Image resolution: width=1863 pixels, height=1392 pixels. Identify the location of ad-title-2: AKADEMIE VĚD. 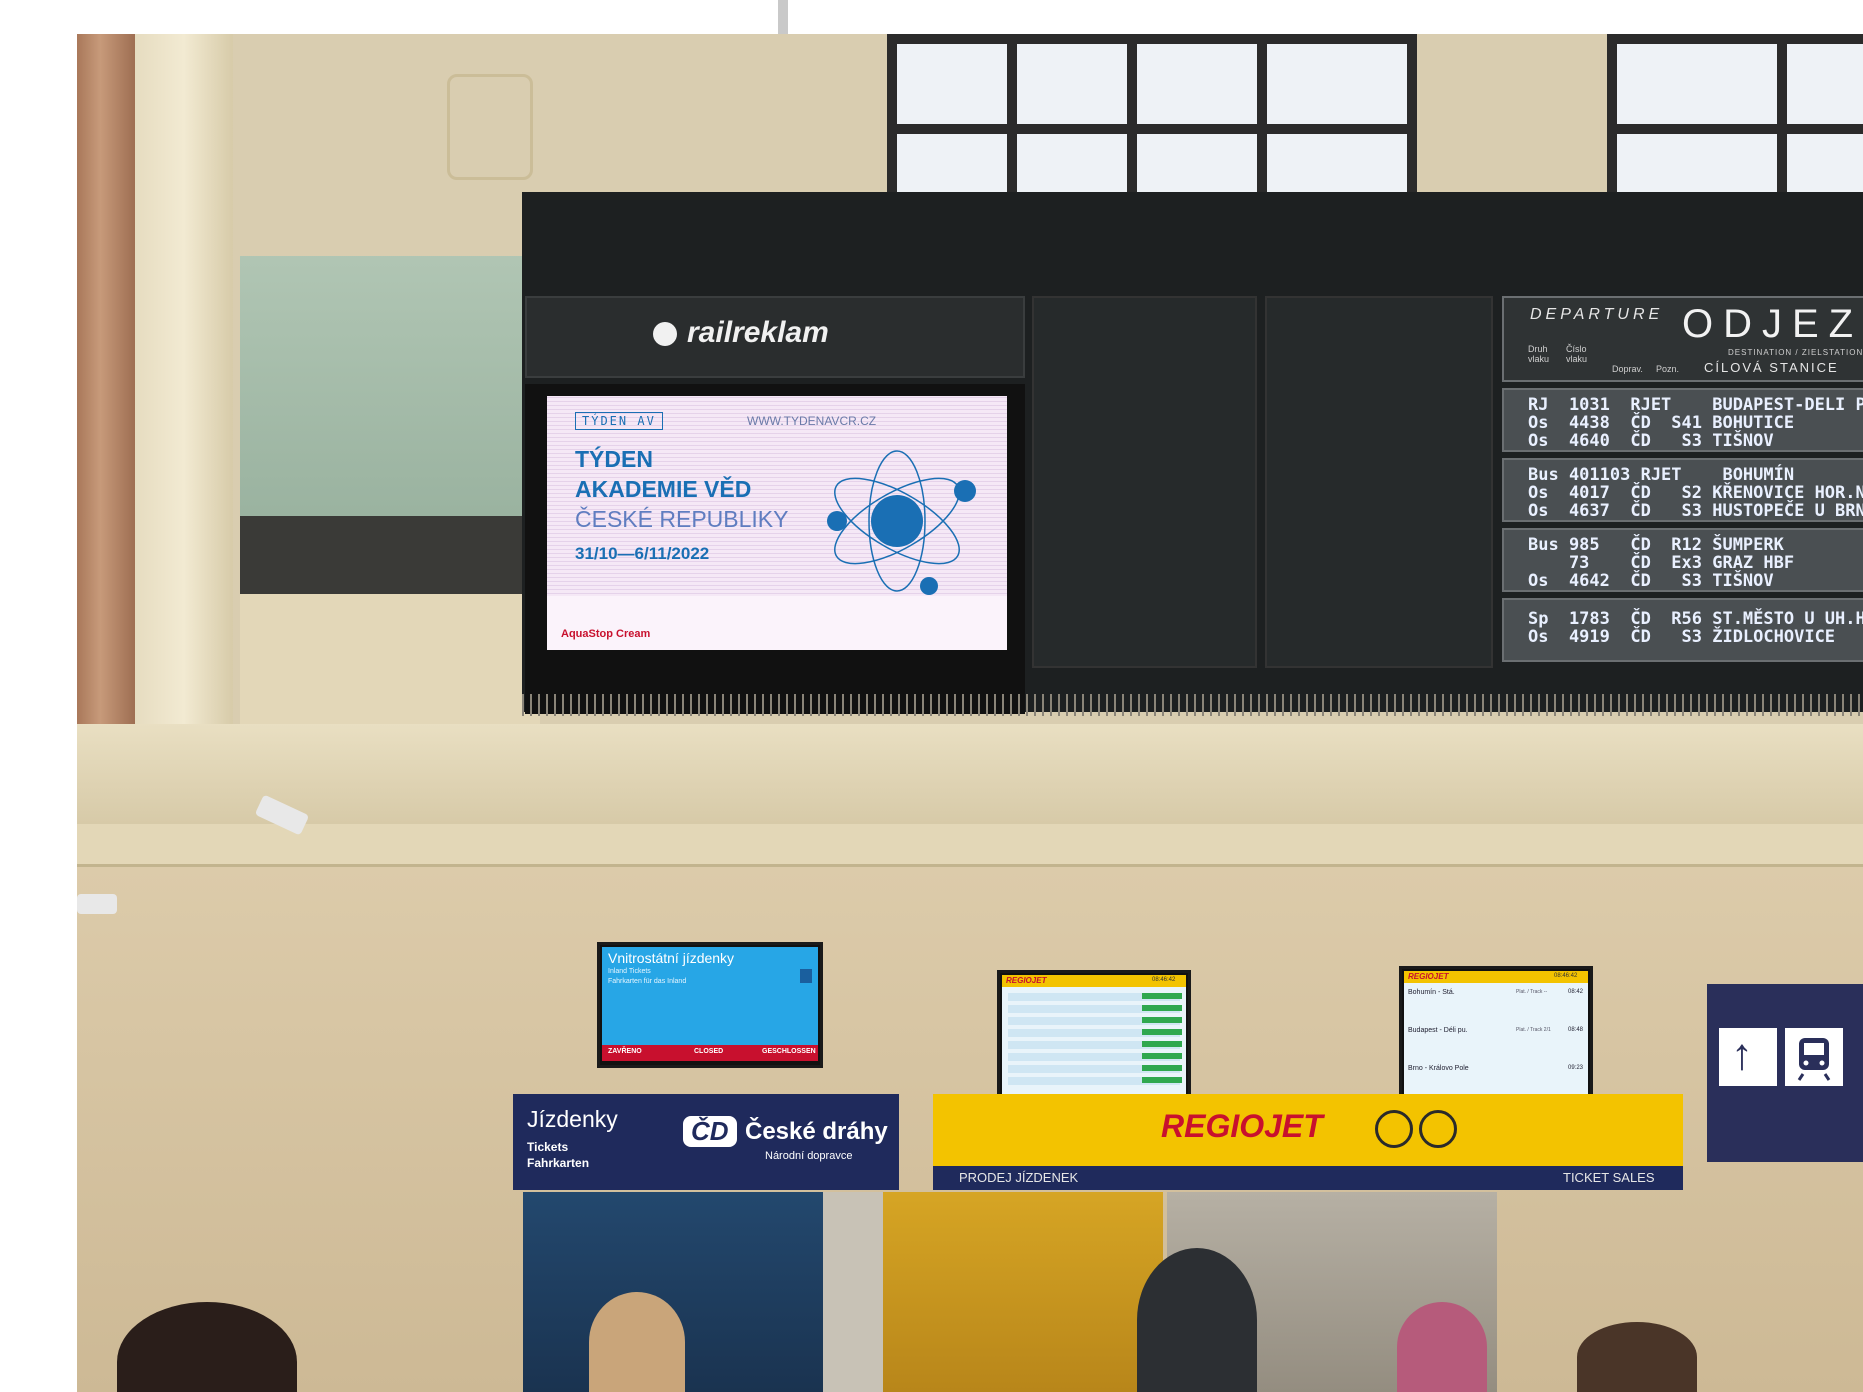
(663, 489).